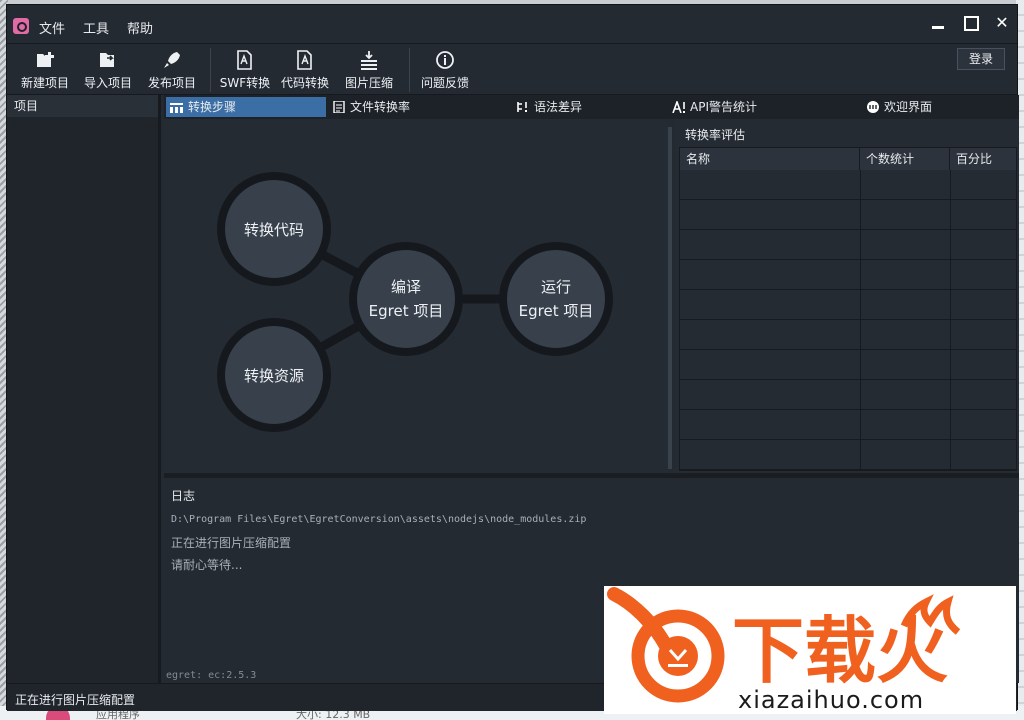 This screenshot has width=1024, height=720. Describe the element at coordinates (512, 24) in the screenshot. I see `title-bar: 文件 工具 帮助 ✕` at that location.